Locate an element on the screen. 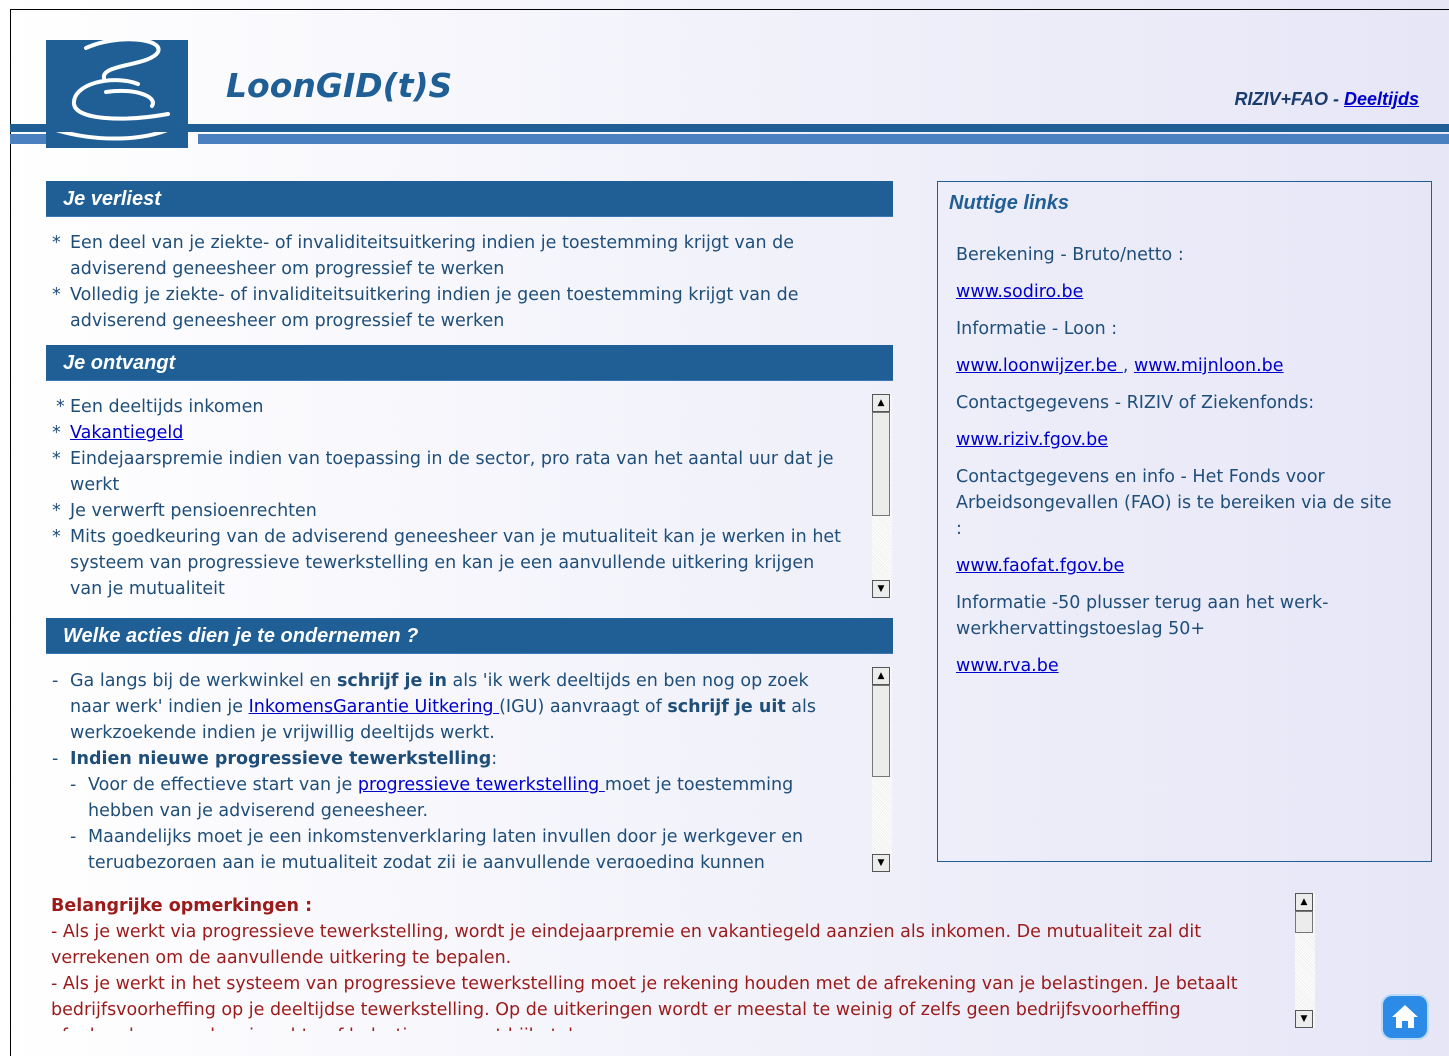 The width and height of the screenshot is (1449, 1056). home-button is located at coordinates (1405, 1017).